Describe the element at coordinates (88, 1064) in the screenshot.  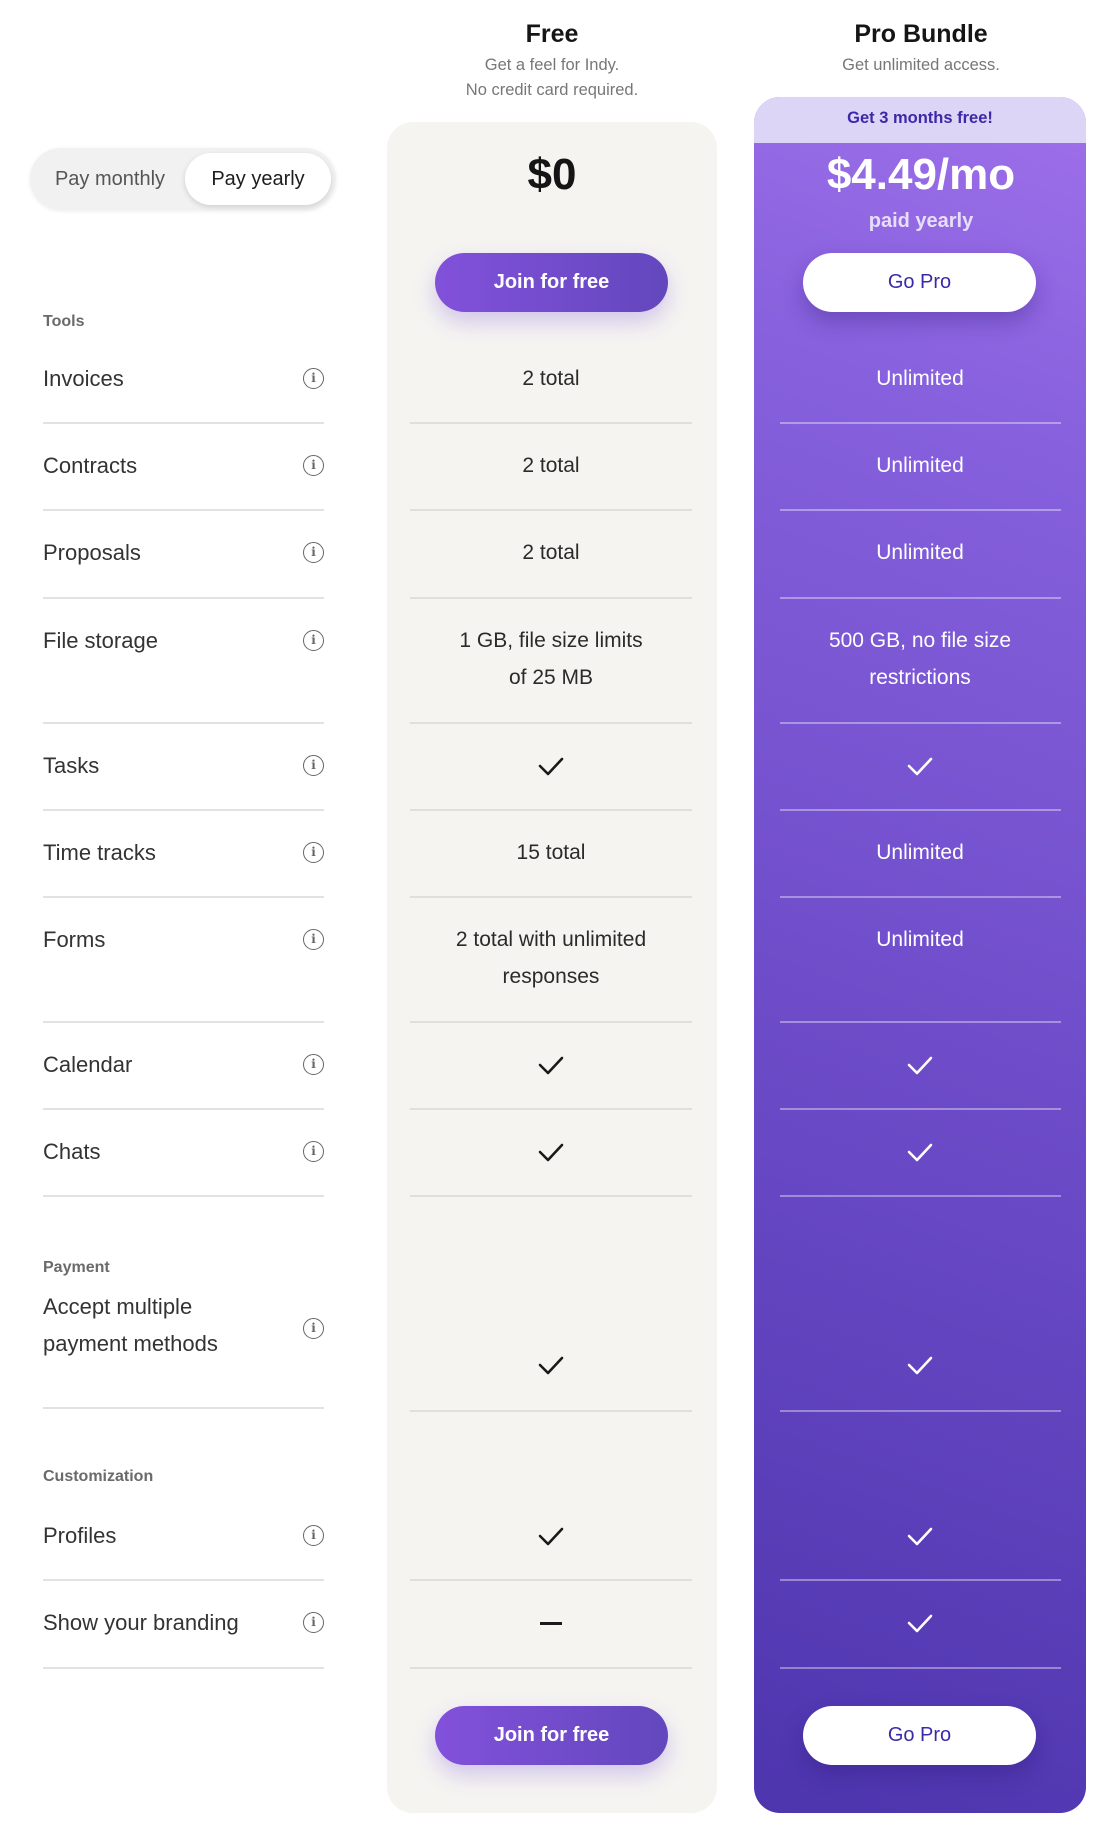
I see `feature-name: Calendar` at that location.